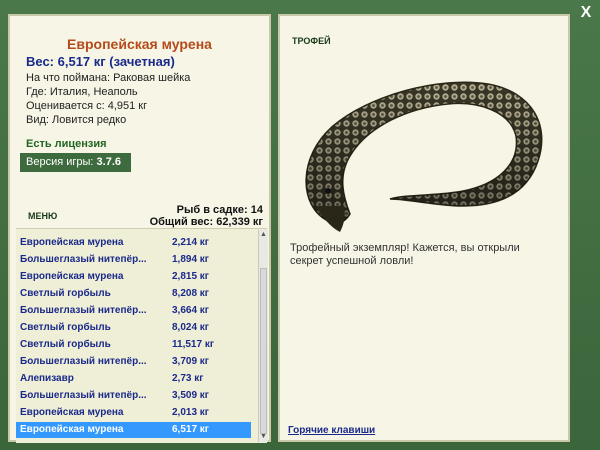 This screenshot has width=600, height=450. What do you see at coordinates (133, 277) in the screenshot?
I see `list-item: Европейская мурена 2,815 кг` at bounding box center [133, 277].